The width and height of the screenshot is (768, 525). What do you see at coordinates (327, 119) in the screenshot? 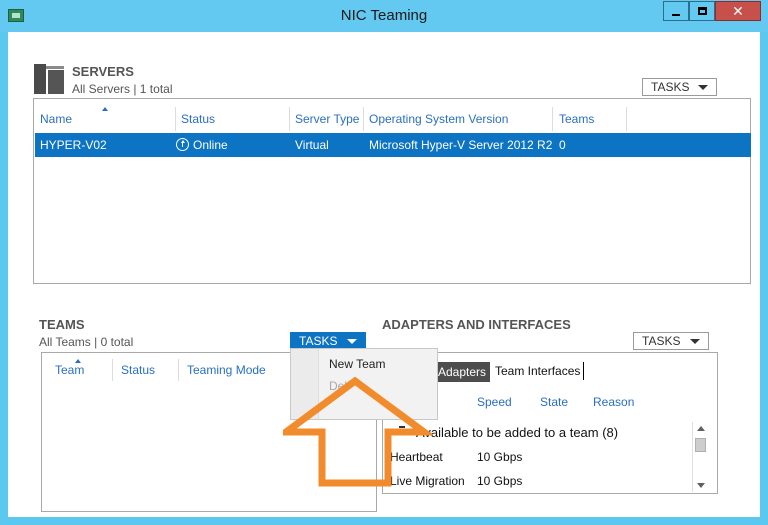
I see `servers-col-server-type: Server Type` at bounding box center [327, 119].